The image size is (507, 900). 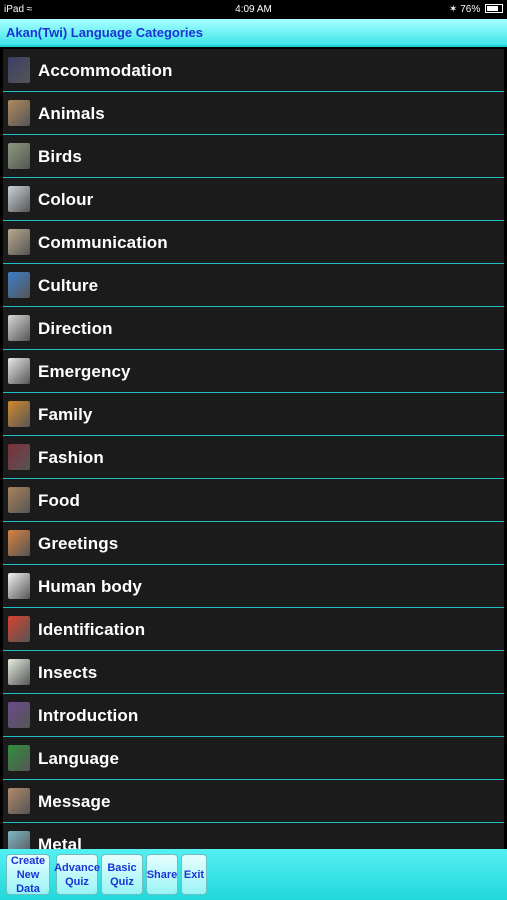 I want to click on battery-icon, so click(x=494, y=8).